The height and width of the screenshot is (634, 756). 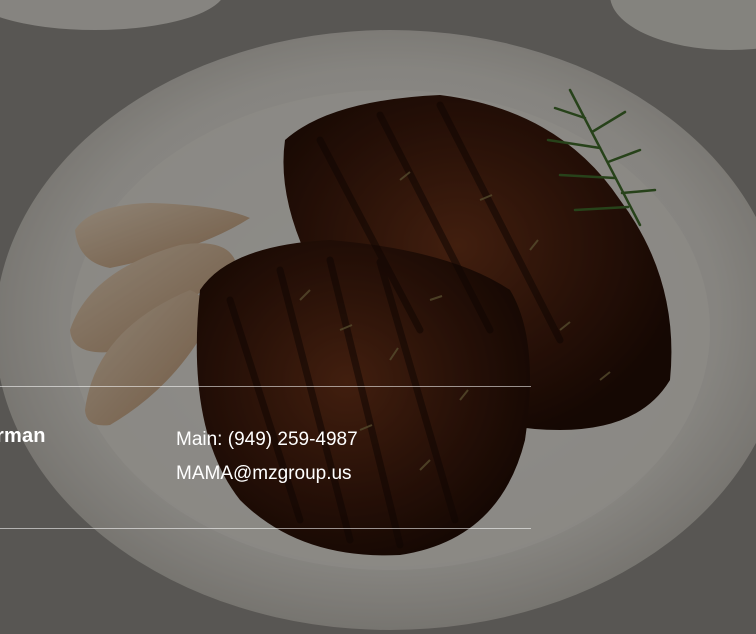 What do you see at coordinates (265, 386) in the screenshot?
I see `divider-top` at bounding box center [265, 386].